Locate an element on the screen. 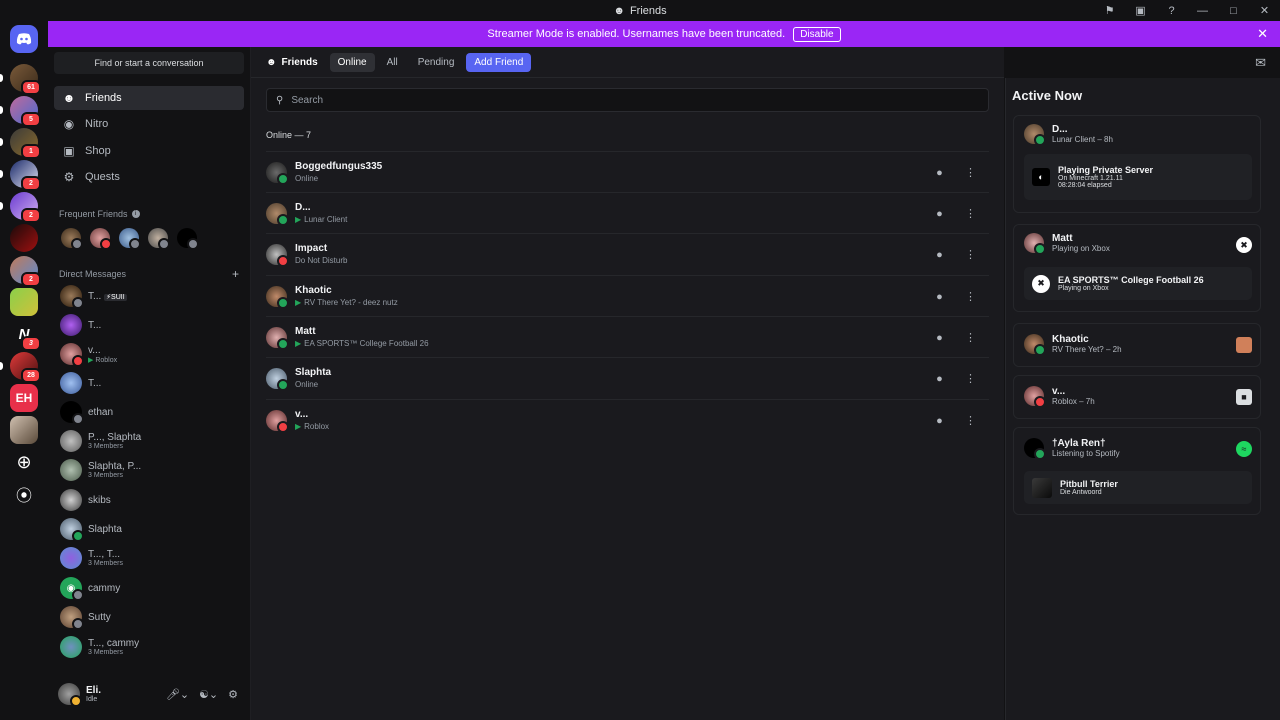 The height and width of the screenshot is (720, 1280). activity-detail: Pitbull Terrier Die Antwoord is located at coordinates (1138, 487).